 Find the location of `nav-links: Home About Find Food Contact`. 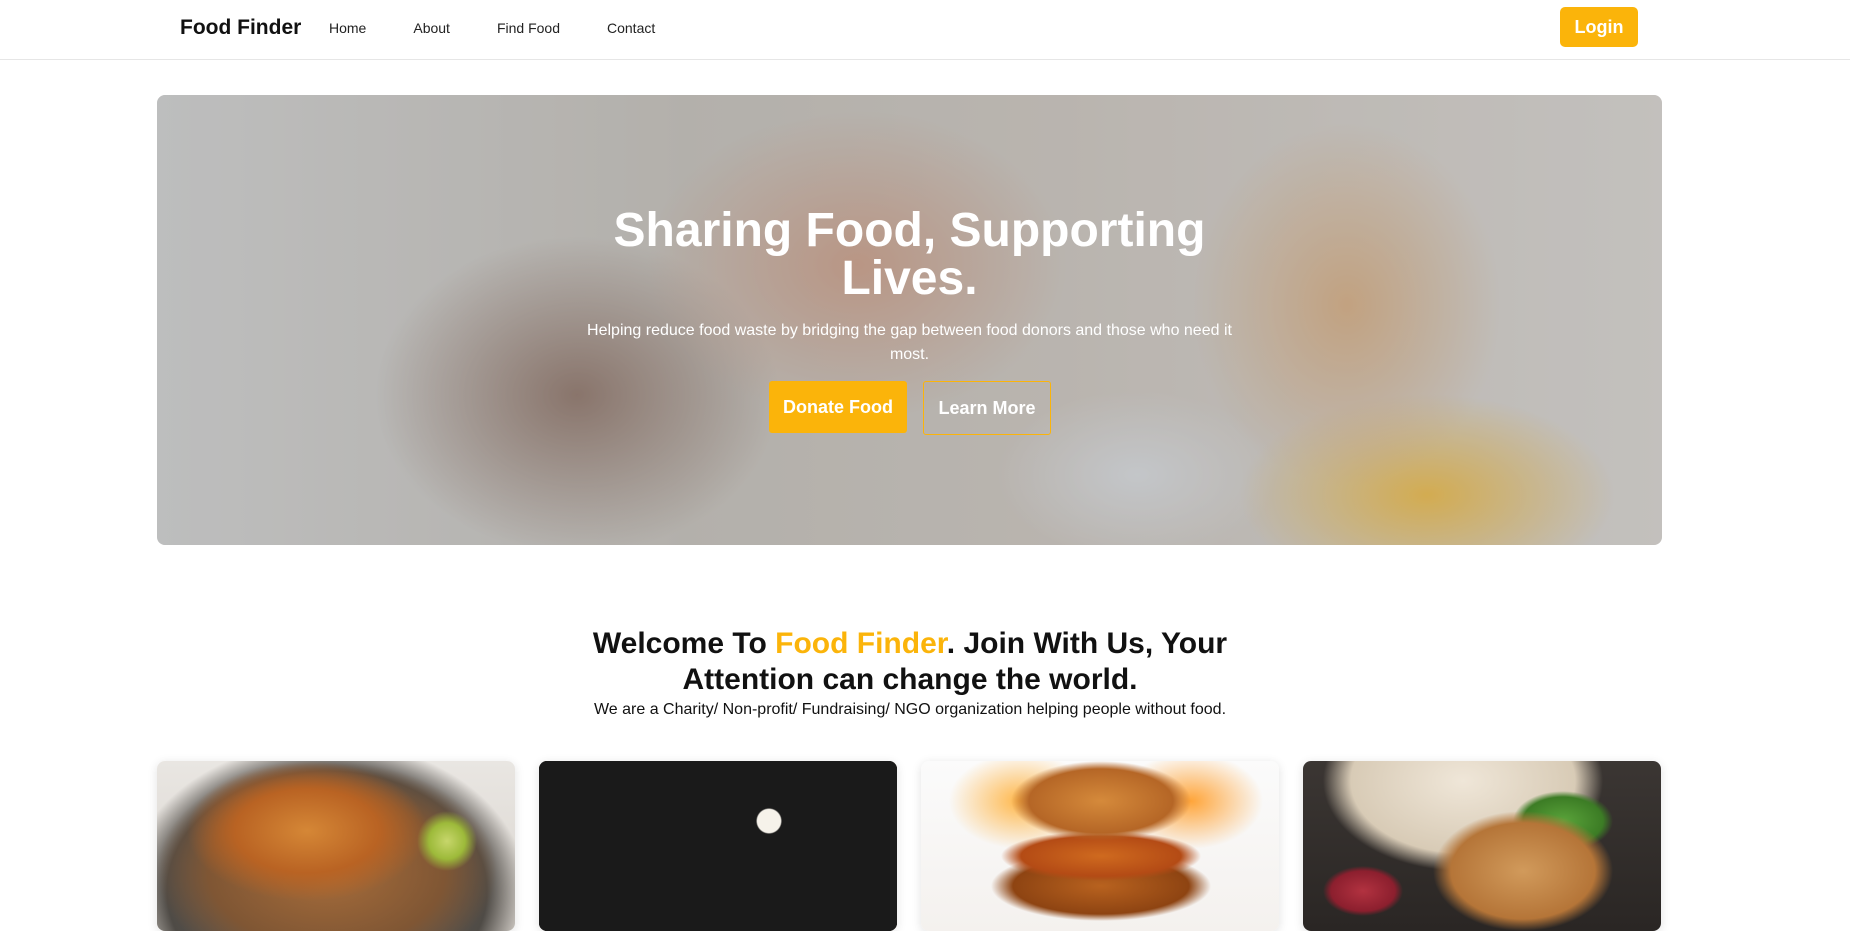

nav-links: Home About Find Food Contact is located at coordinates (515, 28).